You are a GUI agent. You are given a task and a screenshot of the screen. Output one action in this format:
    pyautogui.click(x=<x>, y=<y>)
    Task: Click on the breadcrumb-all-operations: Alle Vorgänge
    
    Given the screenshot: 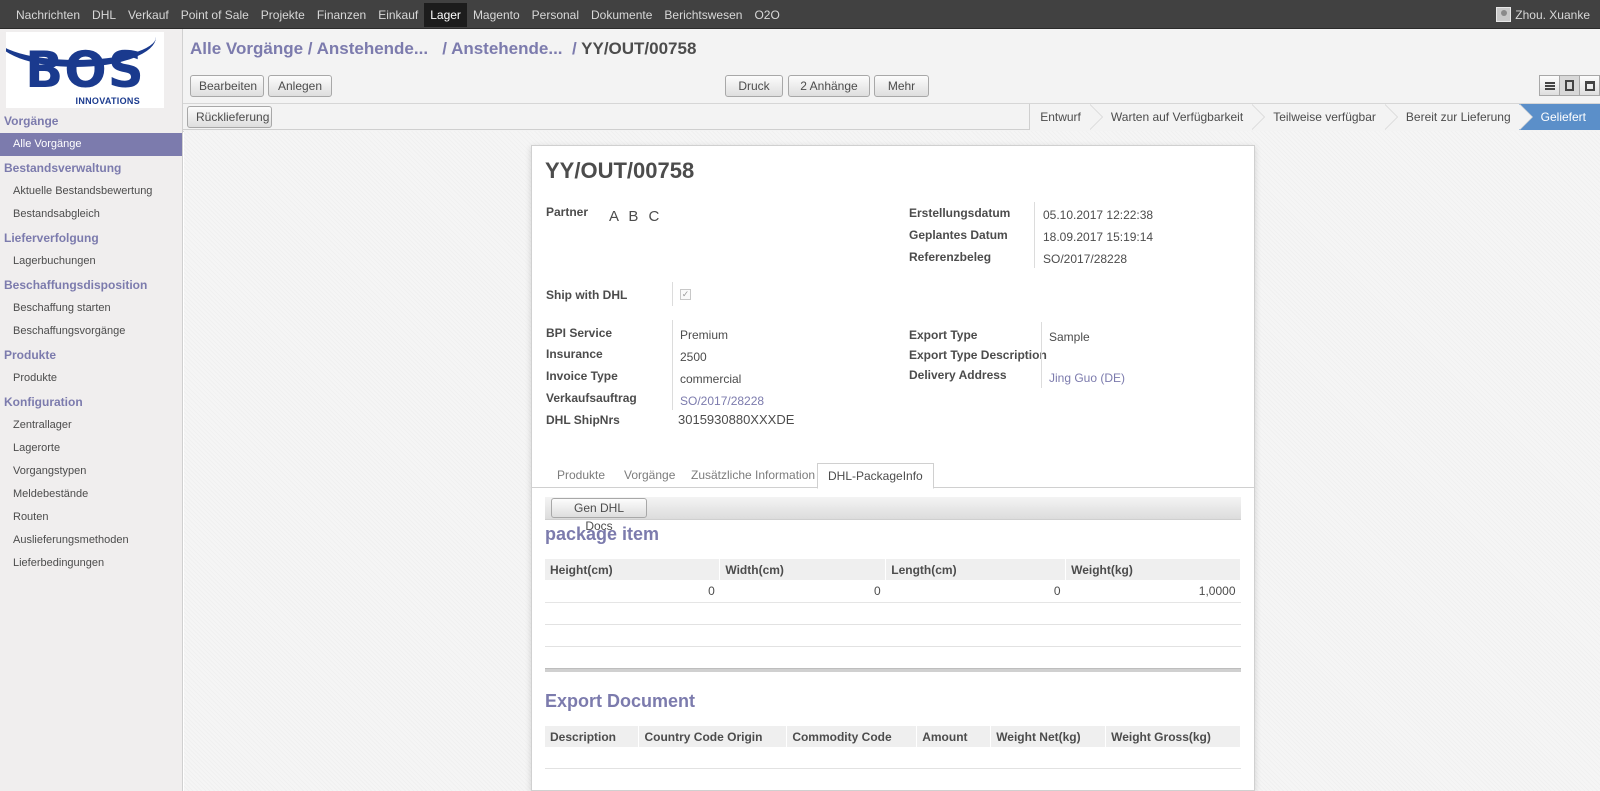 What is the action you would take?
    pyautogui.click(x=246, y=48)
    